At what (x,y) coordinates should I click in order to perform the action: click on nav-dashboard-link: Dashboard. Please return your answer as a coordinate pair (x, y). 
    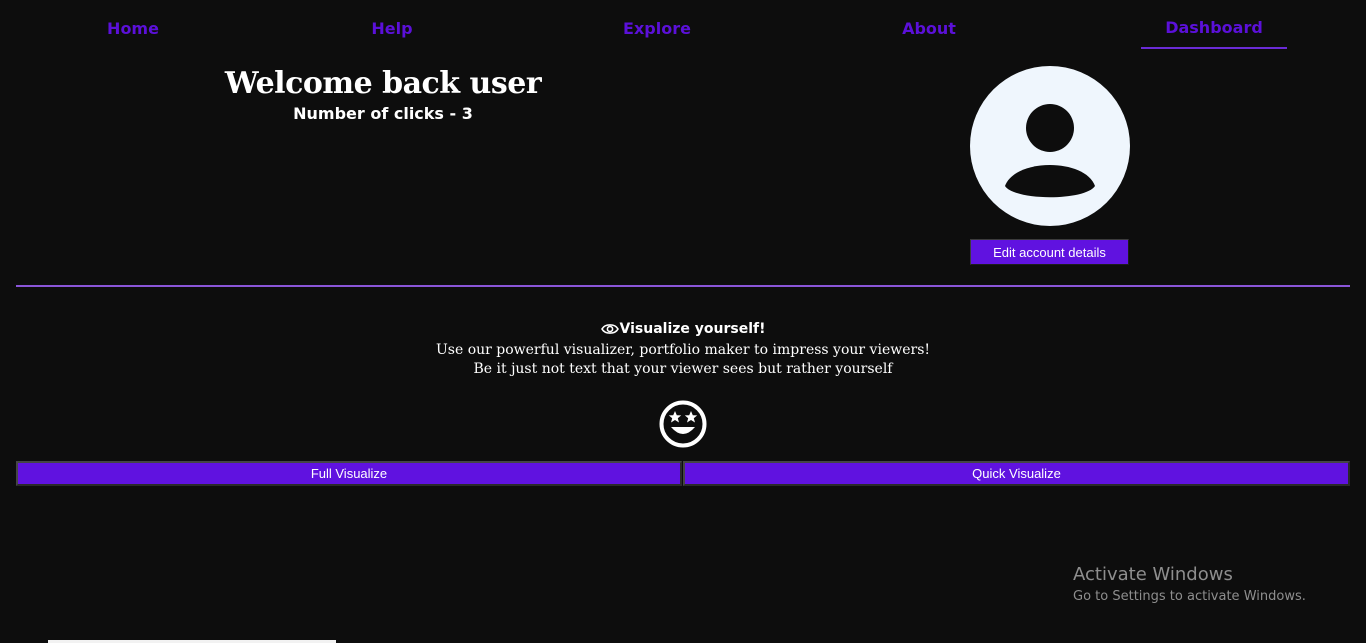
    Looking at the image, I should click on (1214, 27).